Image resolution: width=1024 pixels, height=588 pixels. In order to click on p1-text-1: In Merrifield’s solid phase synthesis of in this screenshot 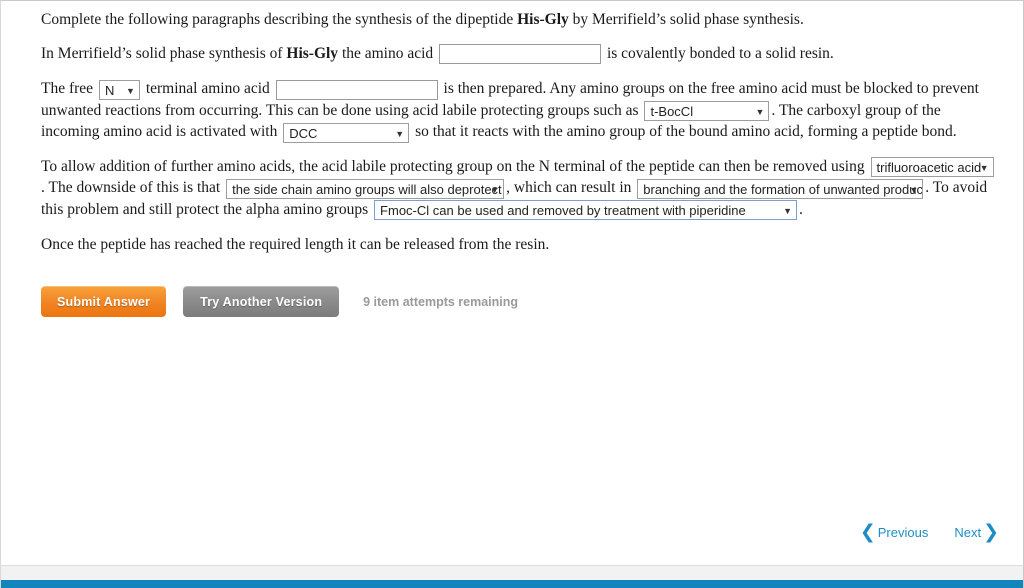, I will do `click(164, 53)`.